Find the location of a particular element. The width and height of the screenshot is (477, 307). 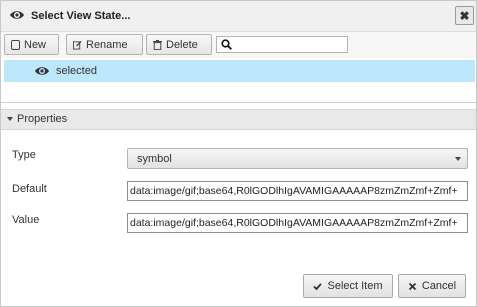

delete-button-label: Delete is located at coordinates (182, 44).